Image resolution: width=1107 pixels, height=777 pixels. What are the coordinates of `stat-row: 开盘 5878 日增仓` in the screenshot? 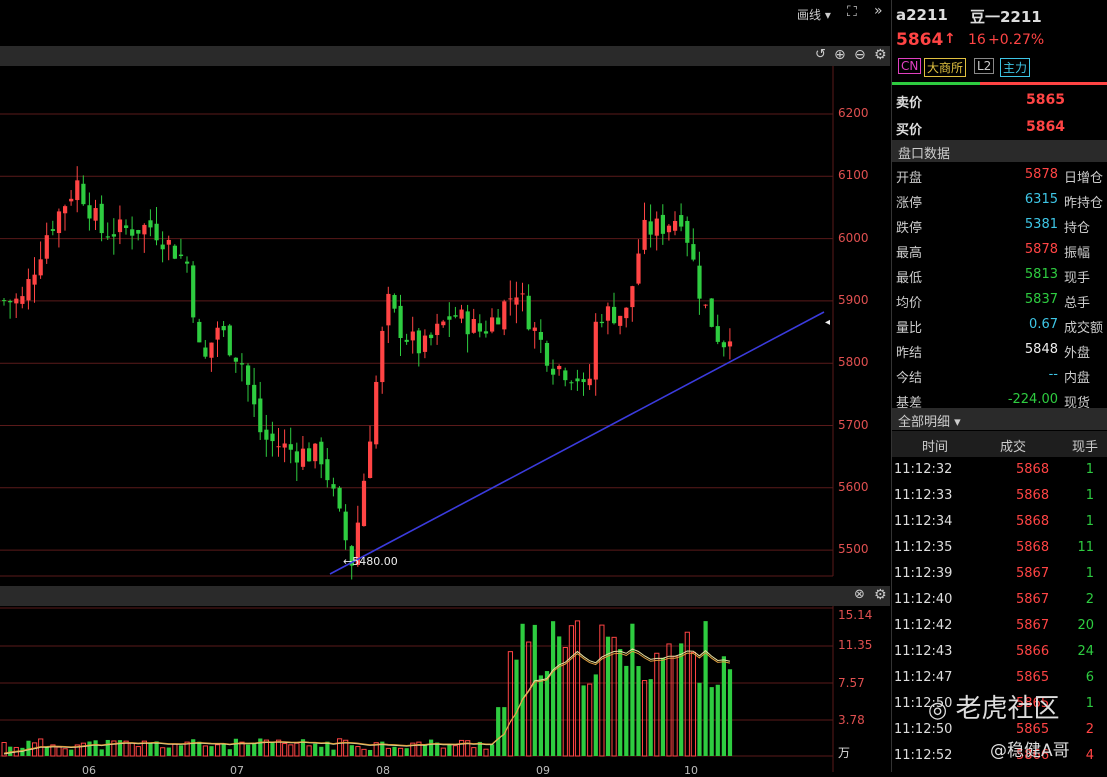 It's located at (1000, 175).